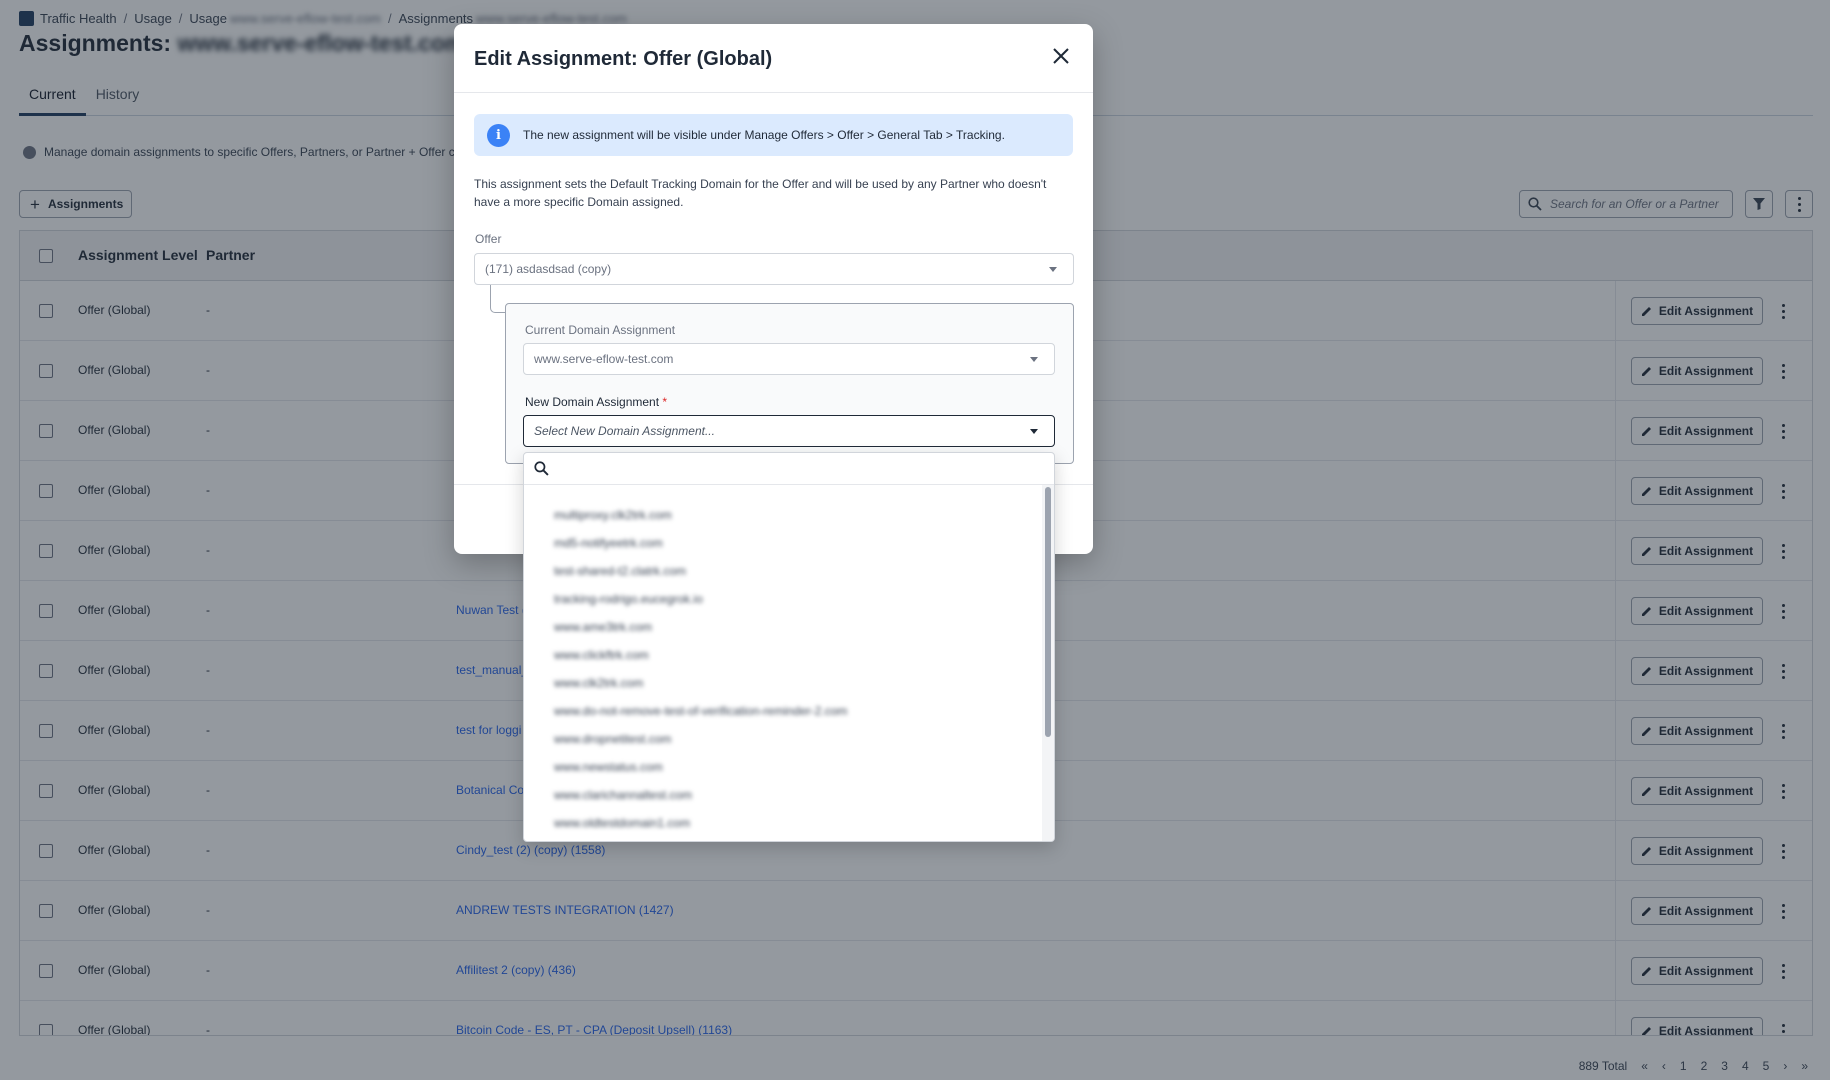 This screenshot has height=1080, width=1830. I want to click on new-domain-label: New Domain Assignment *, so click(596, 402).